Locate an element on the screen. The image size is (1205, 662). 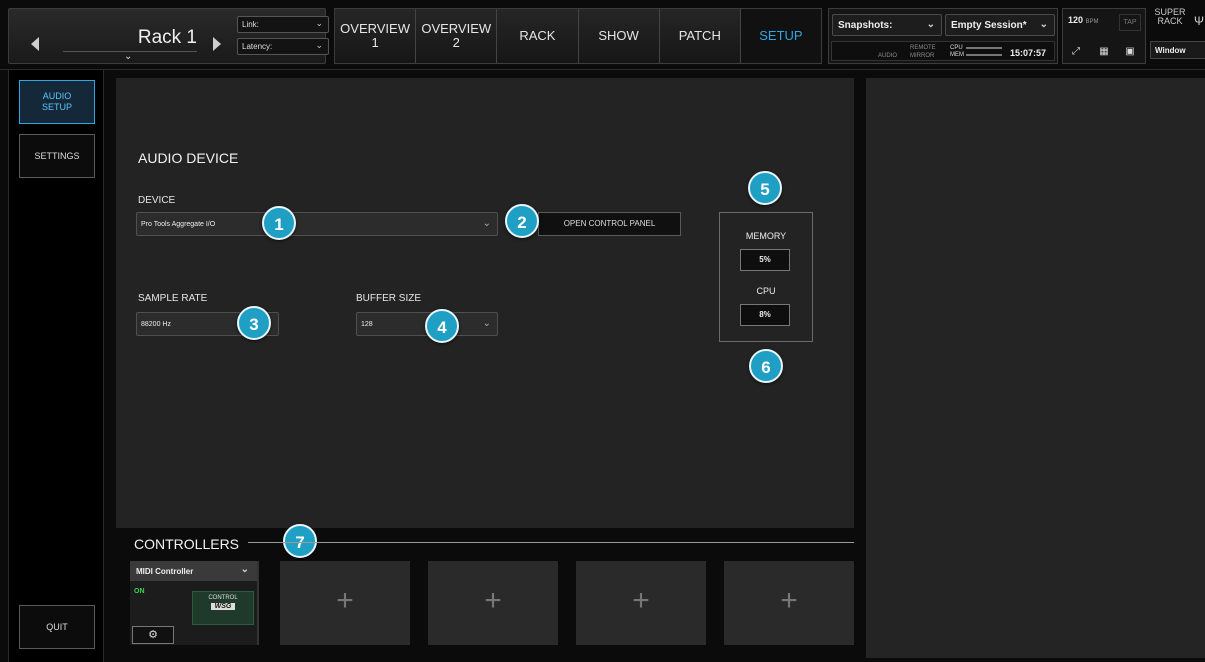
rack-title: Rack 1 is located at coordinates (132, 38).